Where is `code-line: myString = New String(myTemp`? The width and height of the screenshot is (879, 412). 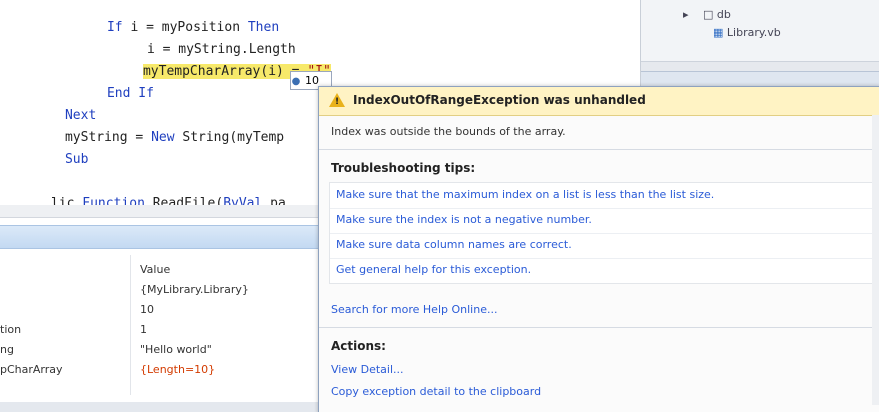
code-line: myString = New String(myTemp is located at coordinates (151, 129).